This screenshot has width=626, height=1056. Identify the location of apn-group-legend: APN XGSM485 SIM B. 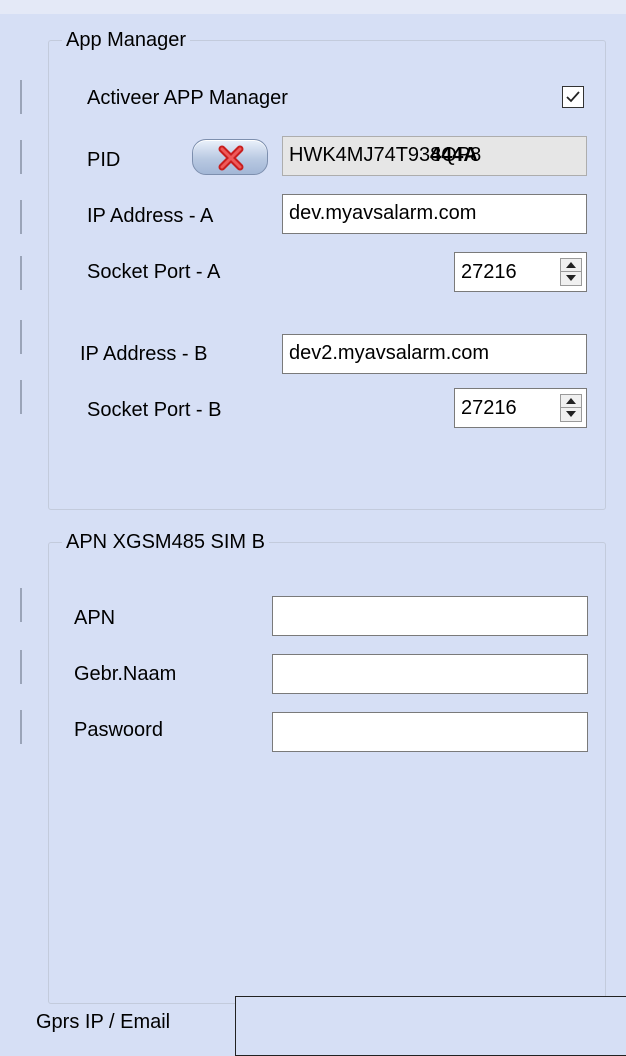
(165, 542).